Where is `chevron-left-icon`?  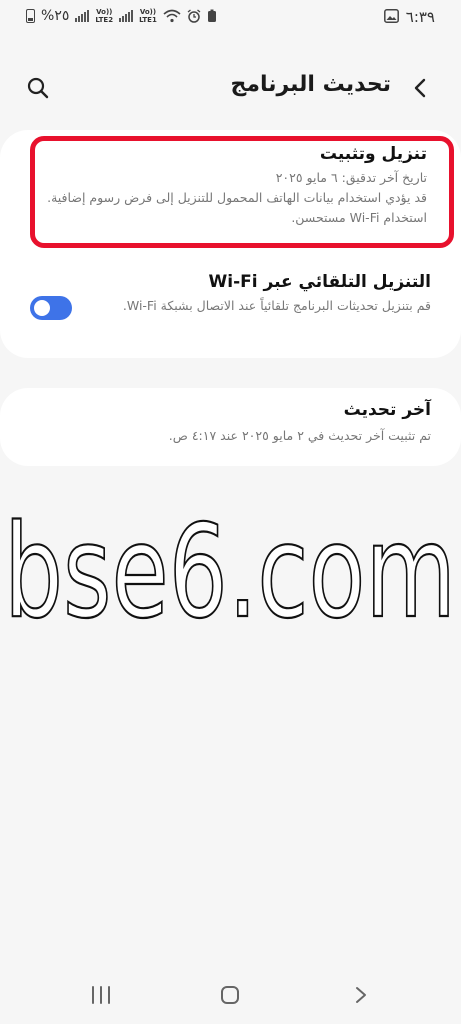 chevron-left-icon is located at coordinates (421, 88).